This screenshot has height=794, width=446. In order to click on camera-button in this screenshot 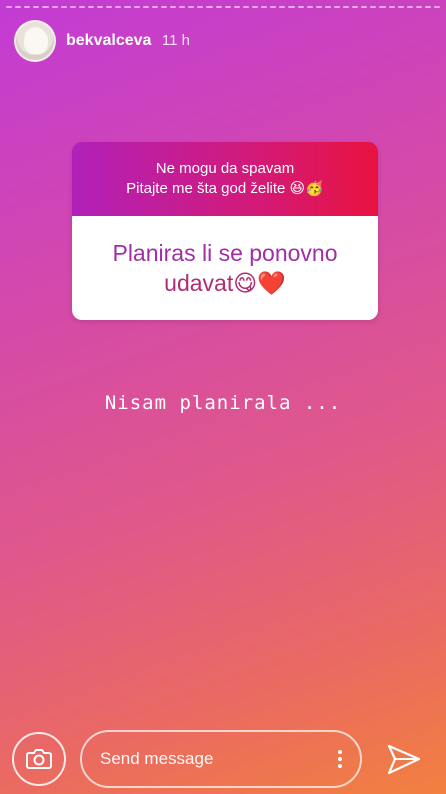, I will do `click(39, 759)`.